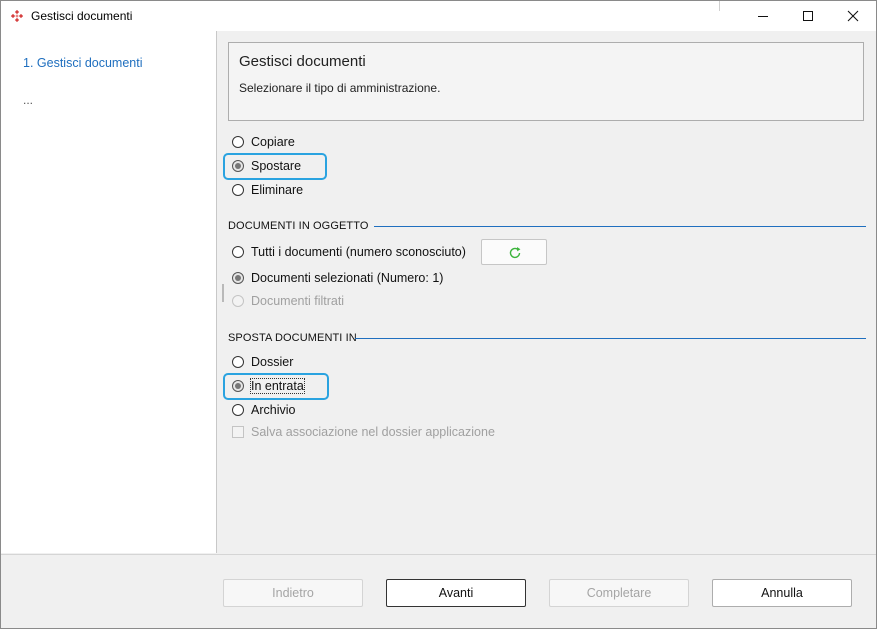  I want to click on title-bar: Gestisci documenti, so click(438, 16).